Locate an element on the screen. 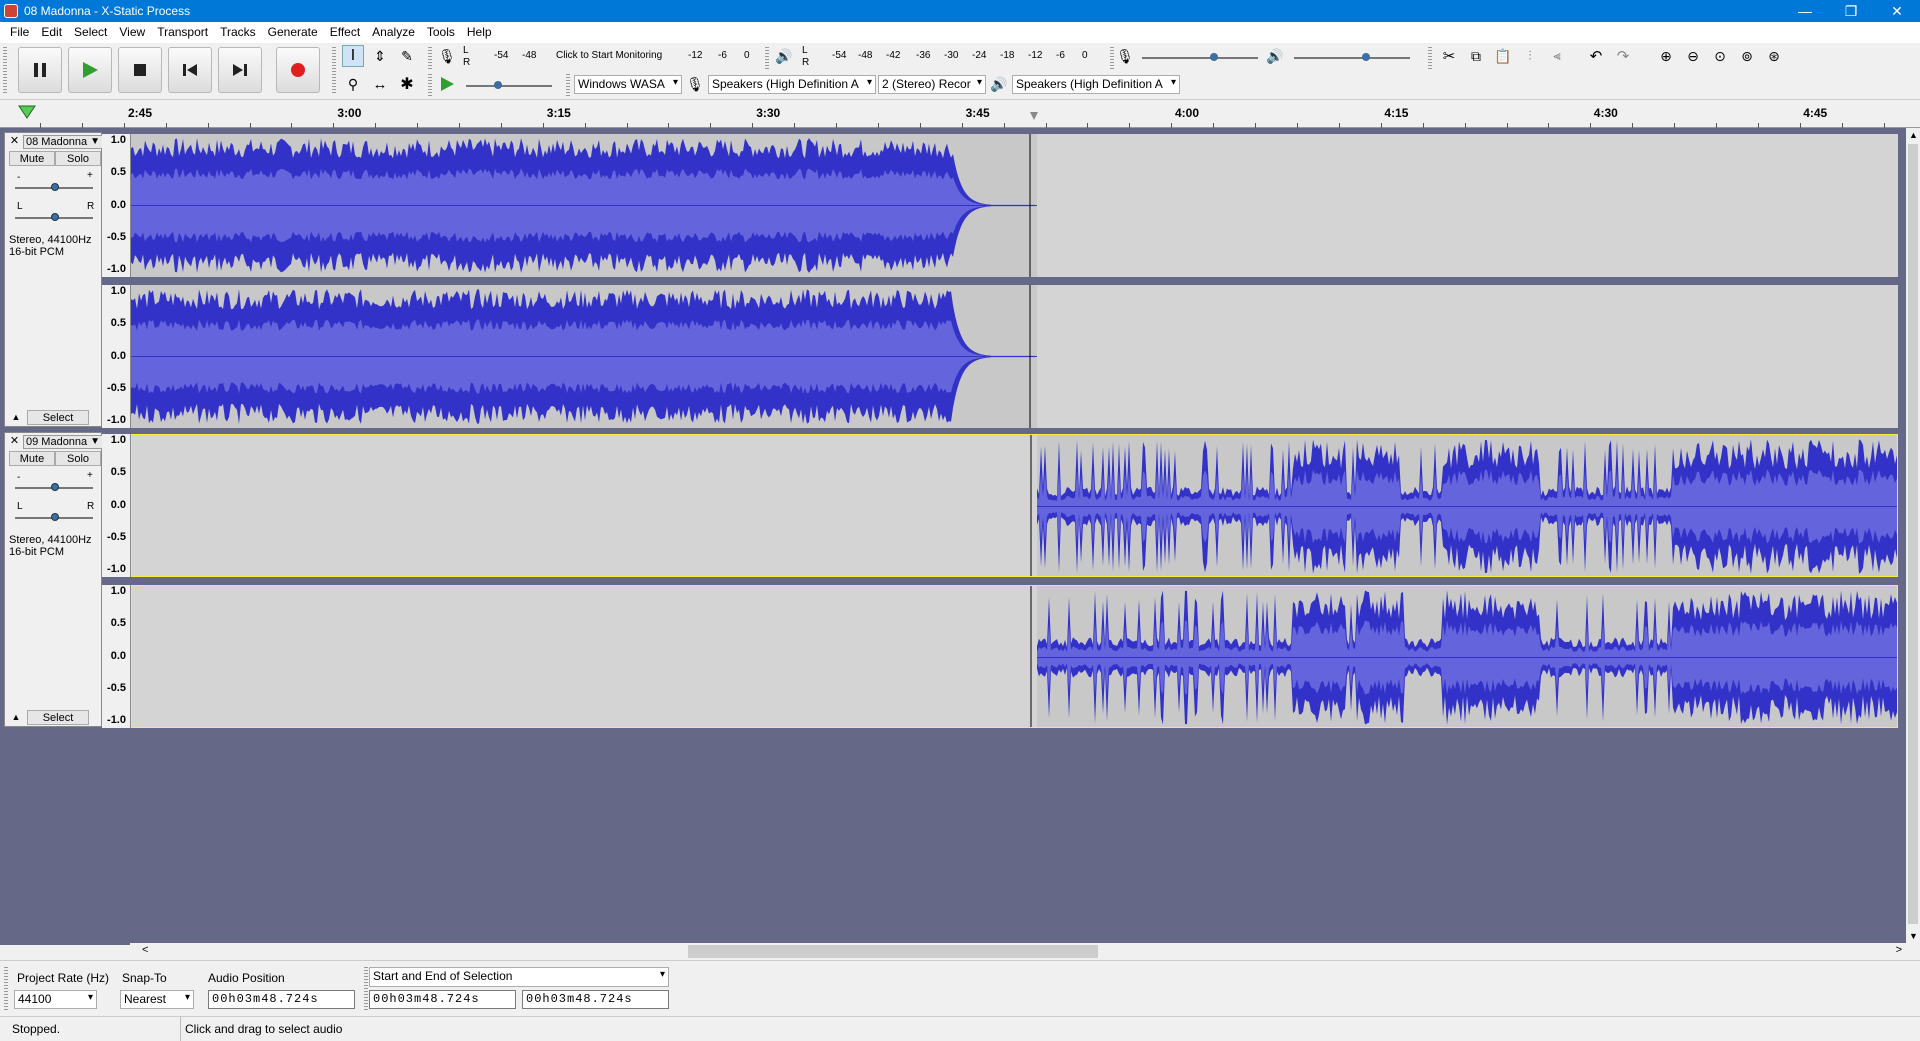 The width and height of the screenshot is (1920, 1041). horizontal-scroll-thumb is located at coordinates (893, 951).